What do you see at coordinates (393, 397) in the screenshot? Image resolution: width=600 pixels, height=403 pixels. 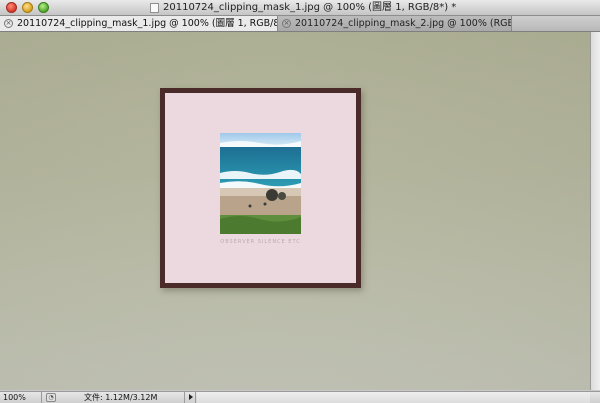 I see `horizontal-scrollbar` at bounding box center [393, 397].